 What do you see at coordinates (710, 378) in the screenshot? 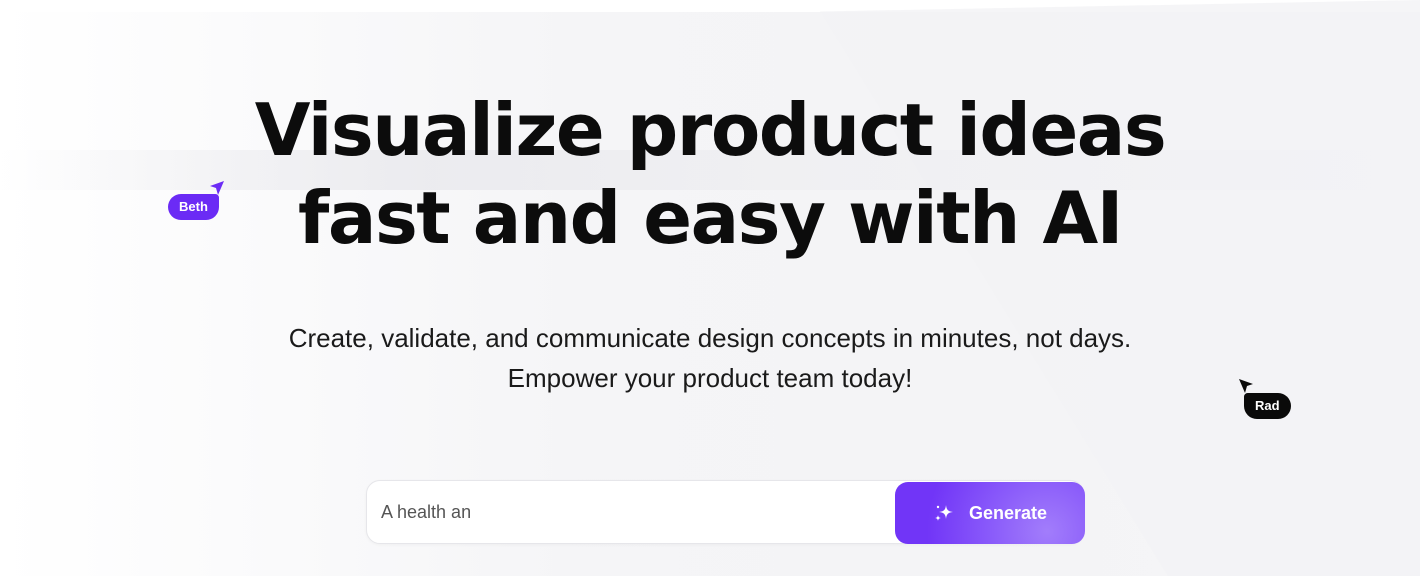
I see `hero-subtitle-line-2: Empower your product team today!` at bounding box center [710, 378].